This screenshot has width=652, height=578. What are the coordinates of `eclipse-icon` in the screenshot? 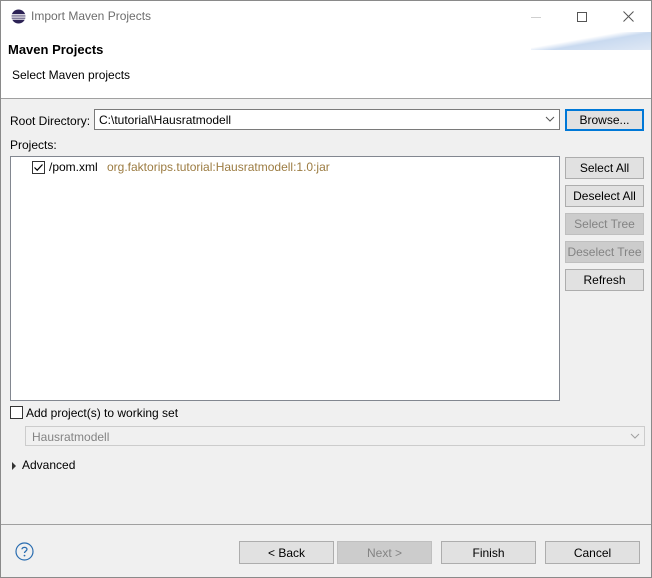 It's located at (18, 16).